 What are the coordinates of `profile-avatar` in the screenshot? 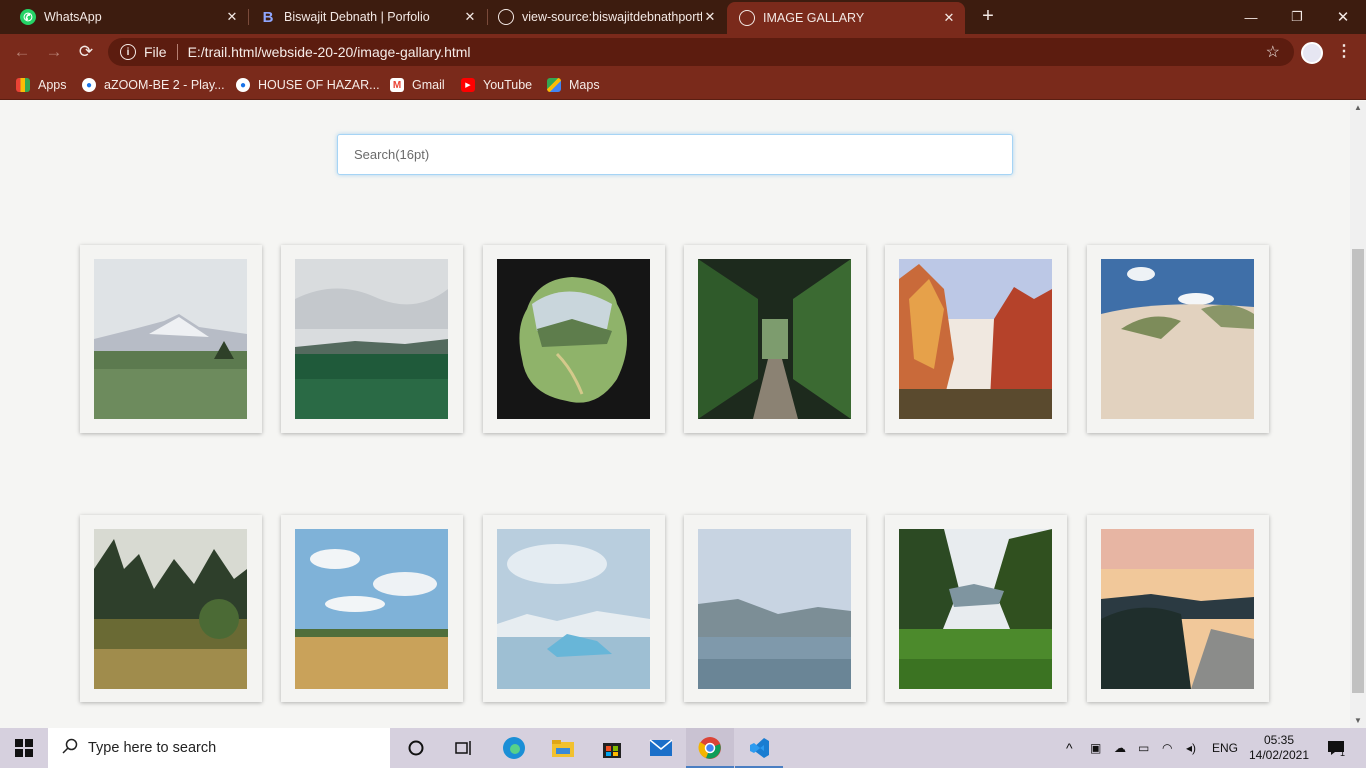 It's located at (1312, 53).